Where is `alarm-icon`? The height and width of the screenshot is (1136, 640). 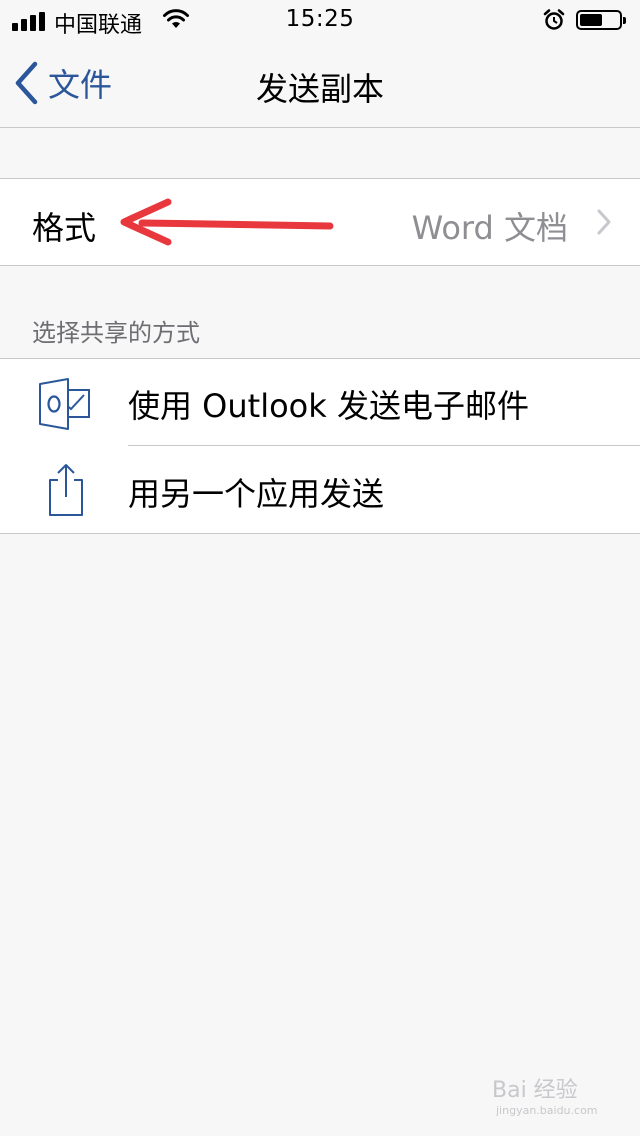 alarm-icon is located at coordinates (554, 19).